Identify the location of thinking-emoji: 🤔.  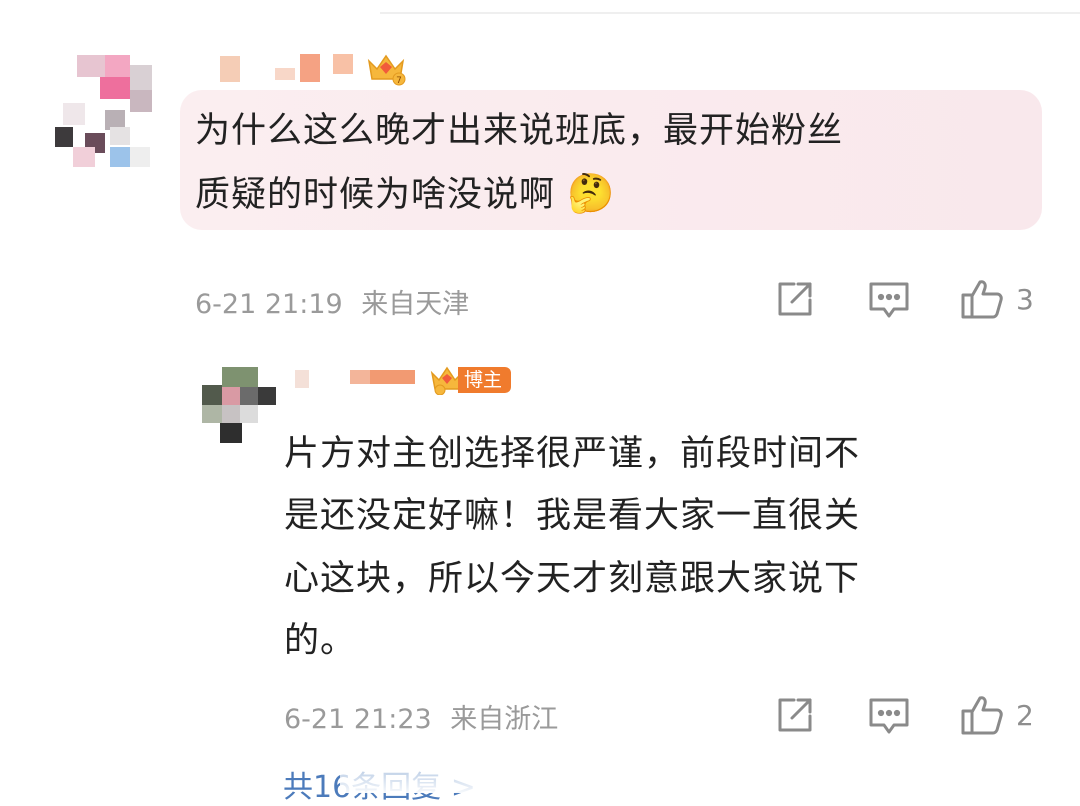
(591, 193).